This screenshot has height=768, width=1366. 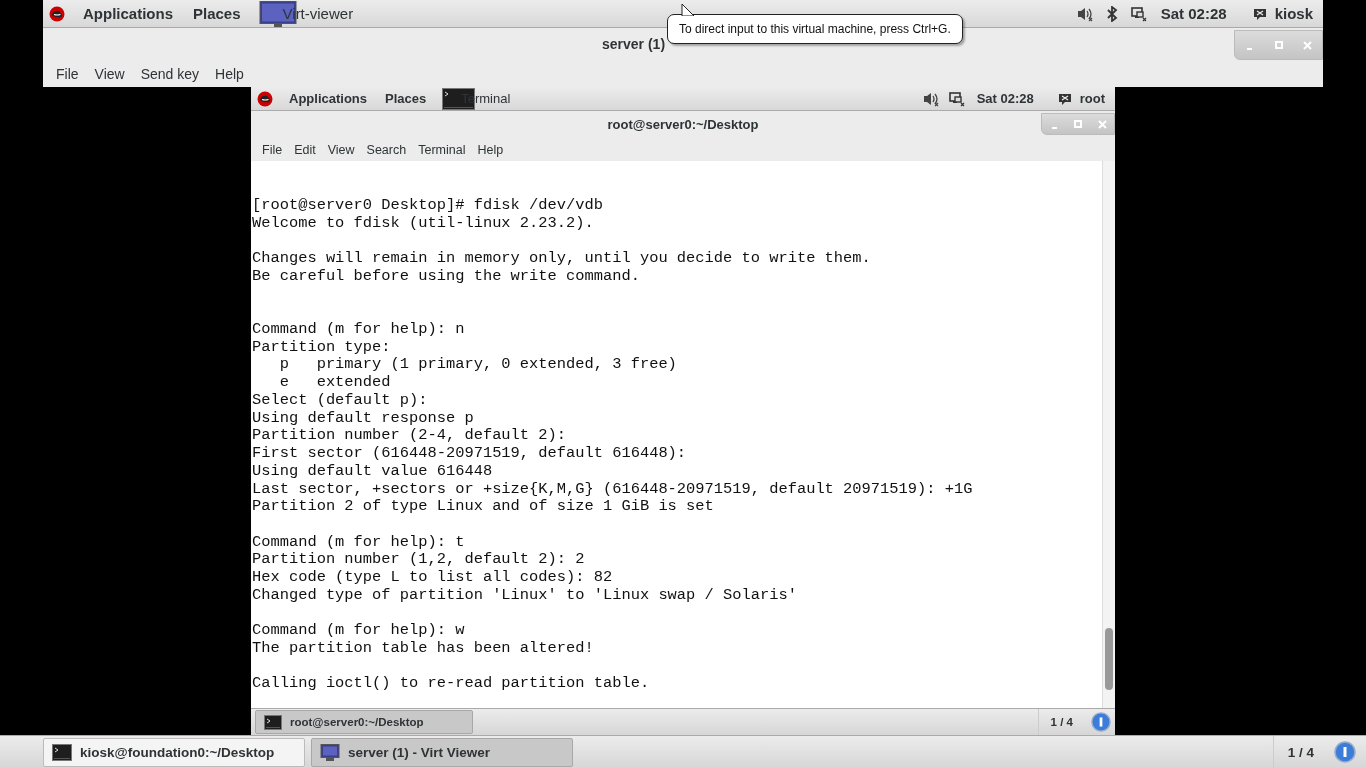 What do you see at coordinates (373, 471) in the screenshot?
I see `terminal-line: Using default value 616448` at bounding box center [373, 471].